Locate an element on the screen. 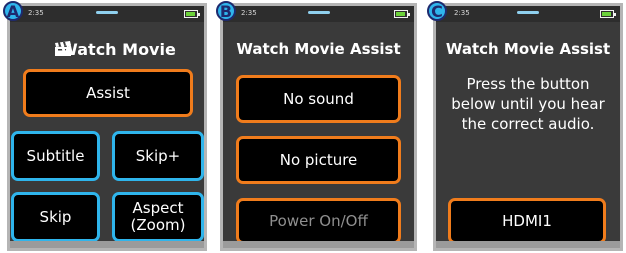 The height and width of the screenshot is (253, 626). skip-plus-button: Skip+ is located at coordinates (158, 156).